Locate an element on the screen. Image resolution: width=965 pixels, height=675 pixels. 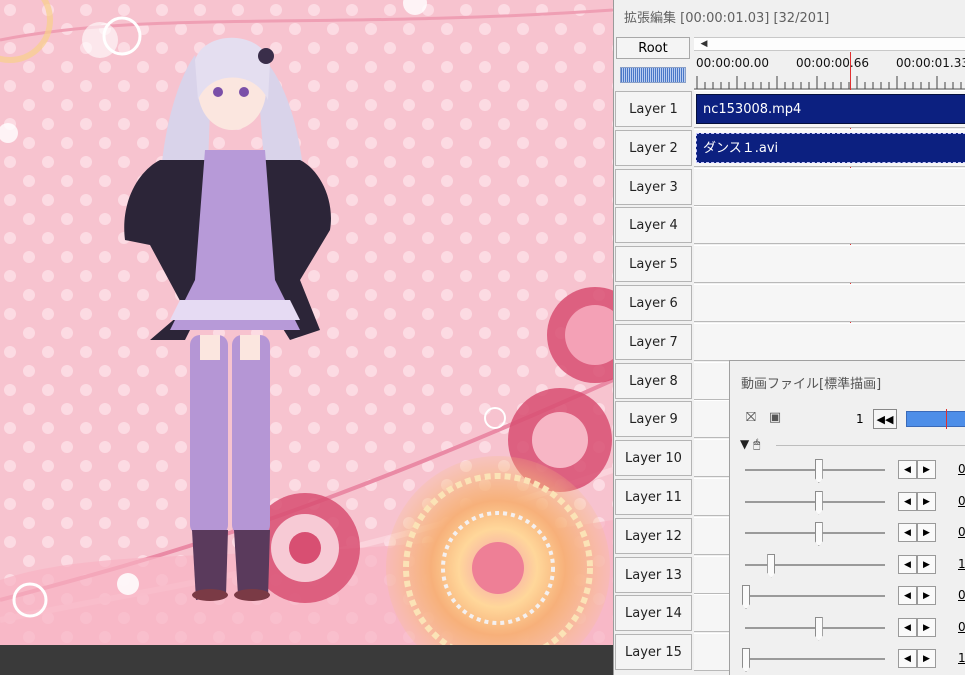
timecode-label: 00:00:00.66 is located at coordinates (832, 63).